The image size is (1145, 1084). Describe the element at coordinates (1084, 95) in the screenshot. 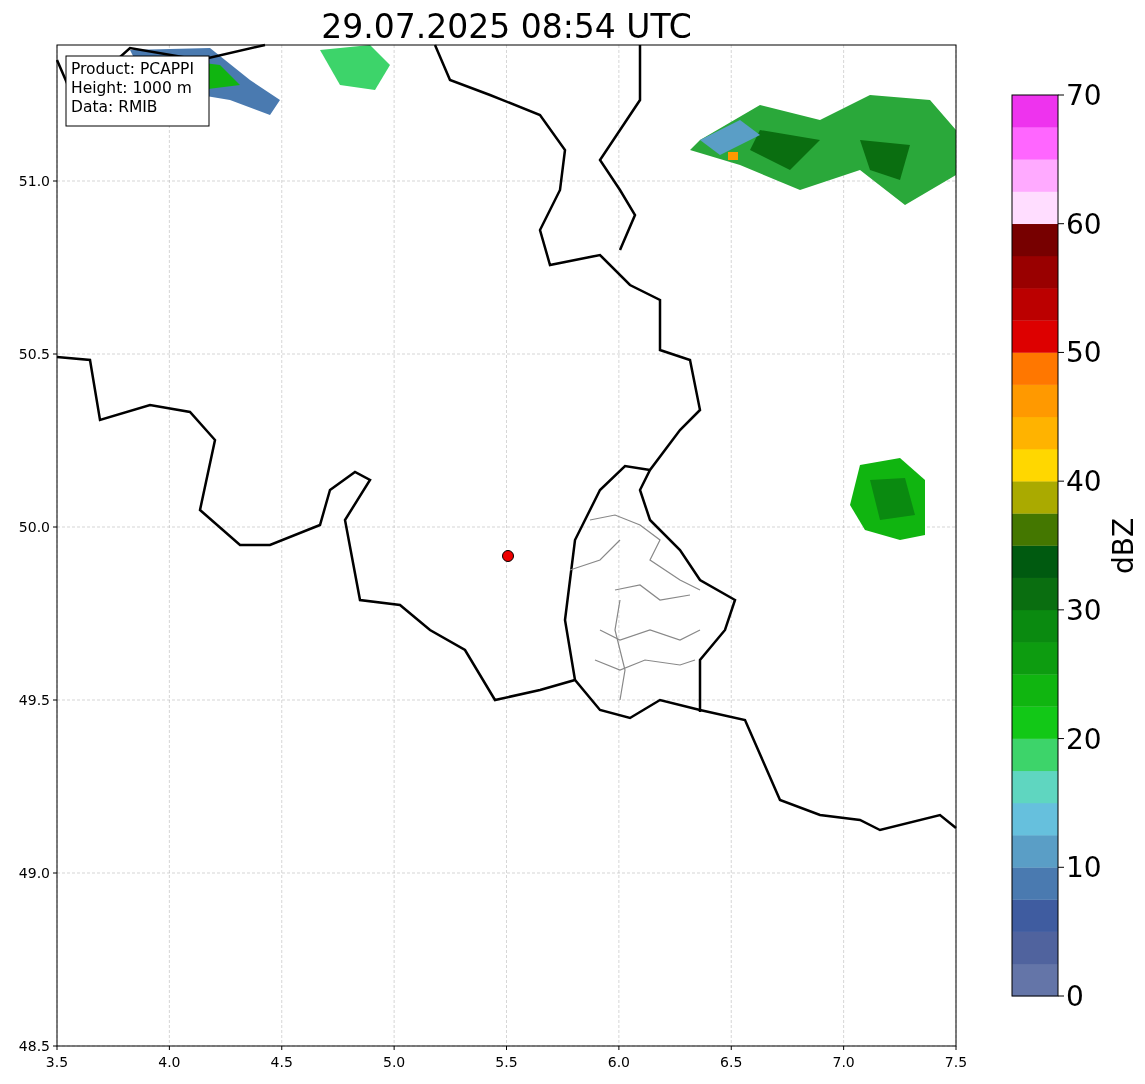

I see `colorbar-tick-label: 70` at that location.